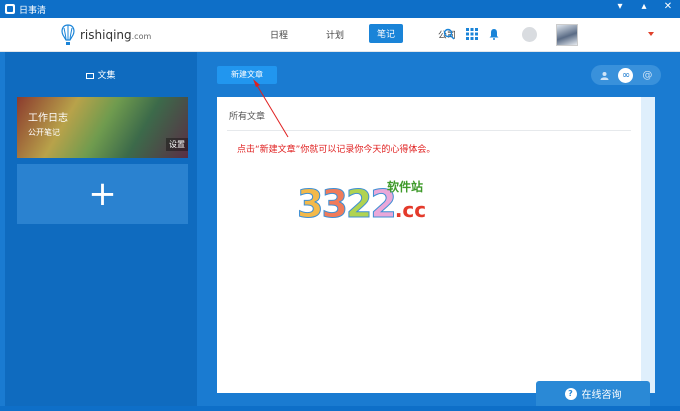 The width and height of the screenshot is (680, 411). What do you see at coordinates (271, 108) in the screenshot?
I see `annotation-arrow` at bounding box center [271, 108].